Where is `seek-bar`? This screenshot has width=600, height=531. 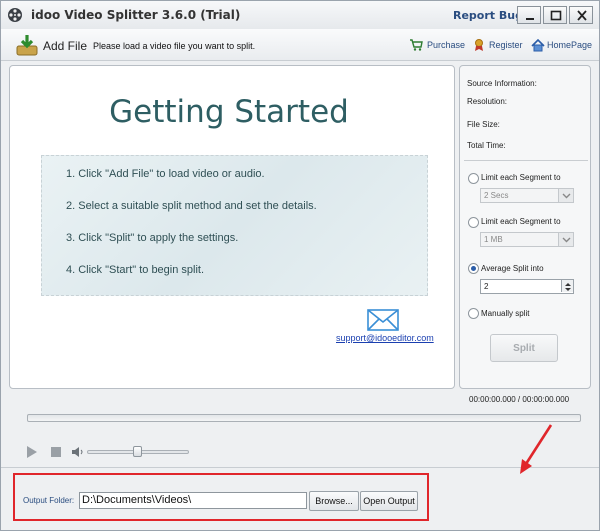
seek-bar is located at coordinates (304, 418).